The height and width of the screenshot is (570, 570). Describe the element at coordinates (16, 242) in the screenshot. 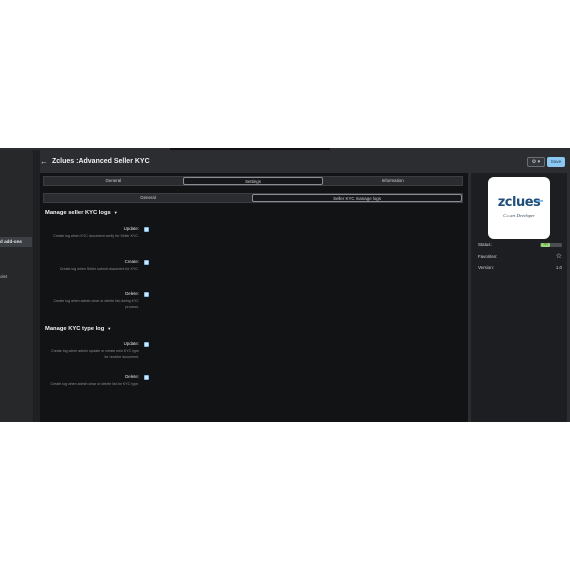

I see `sidebar-item-addons: d add-ons` at that location.